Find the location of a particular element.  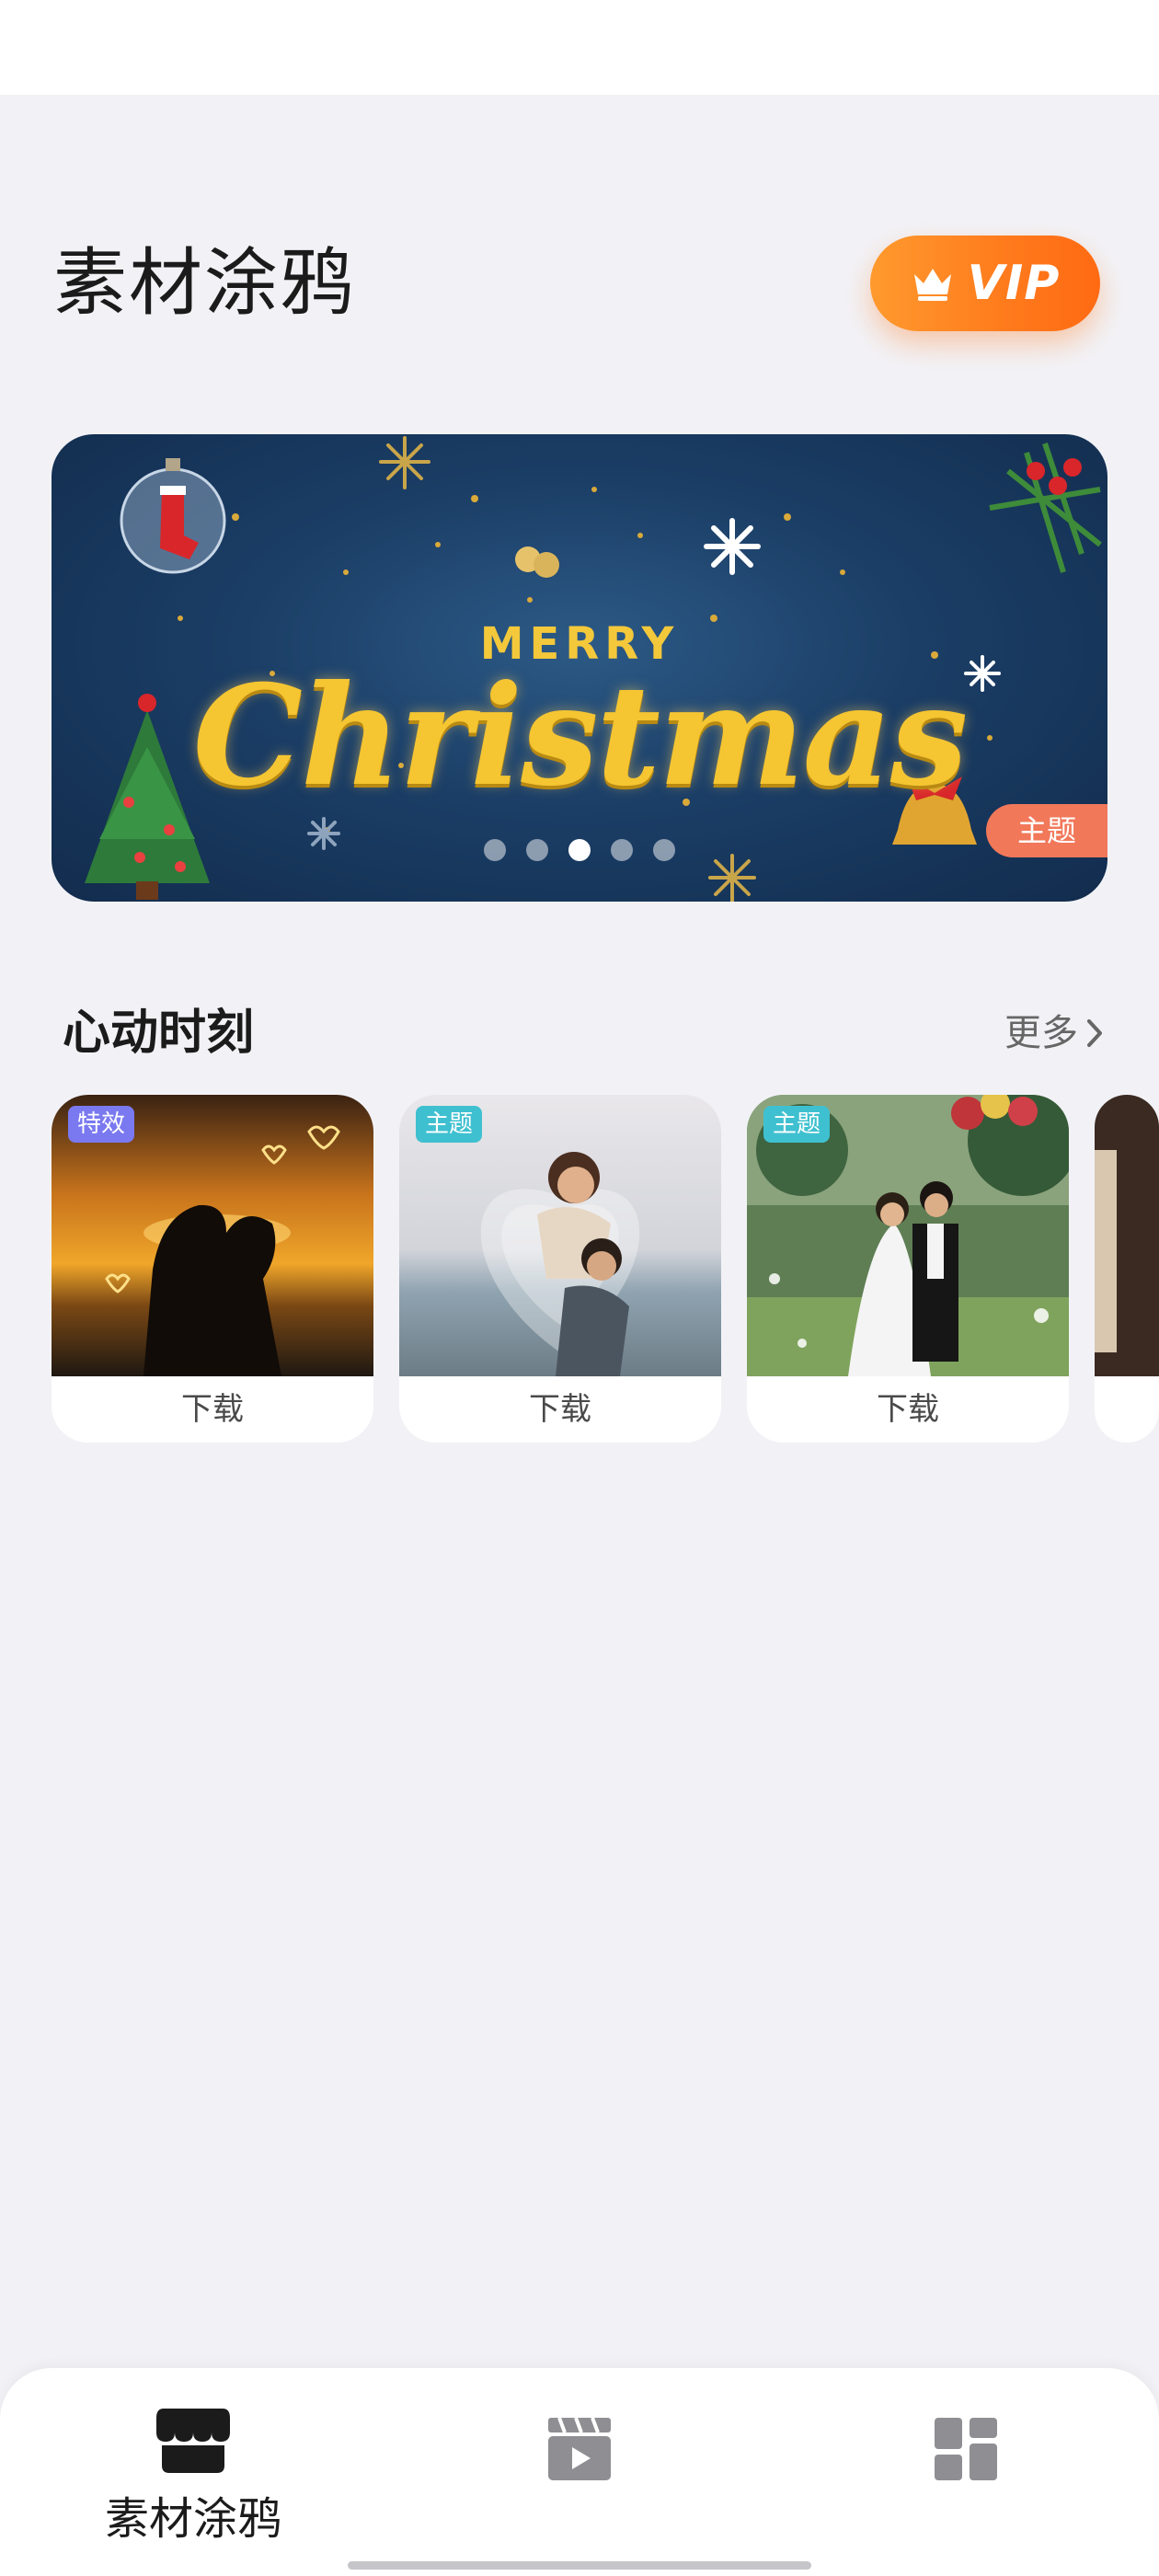

grid-icon is located at coordinates (966, 2449).